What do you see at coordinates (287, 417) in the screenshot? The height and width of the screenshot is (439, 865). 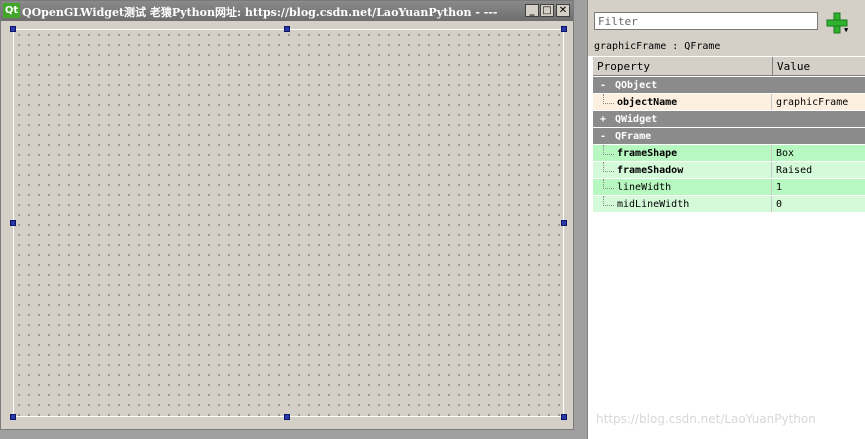 I see `resize-handle-bottom` at bounding box center [287, 417].